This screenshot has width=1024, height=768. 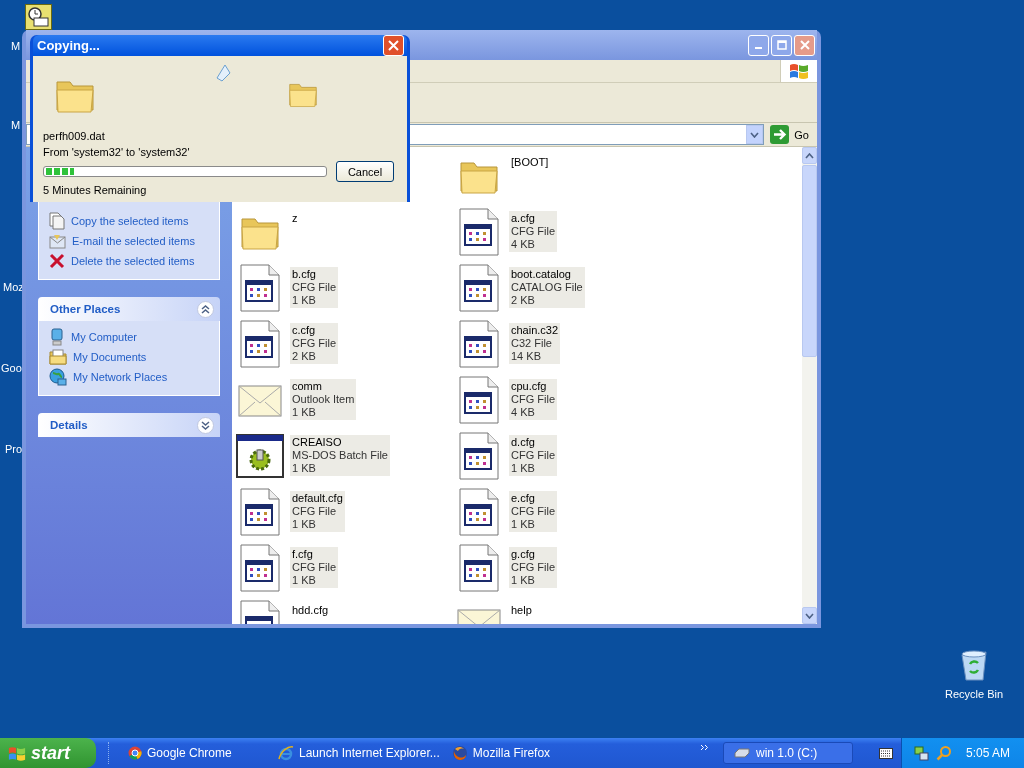 I want to click on clock: 5:05 AM, so click(x=987, y=753).